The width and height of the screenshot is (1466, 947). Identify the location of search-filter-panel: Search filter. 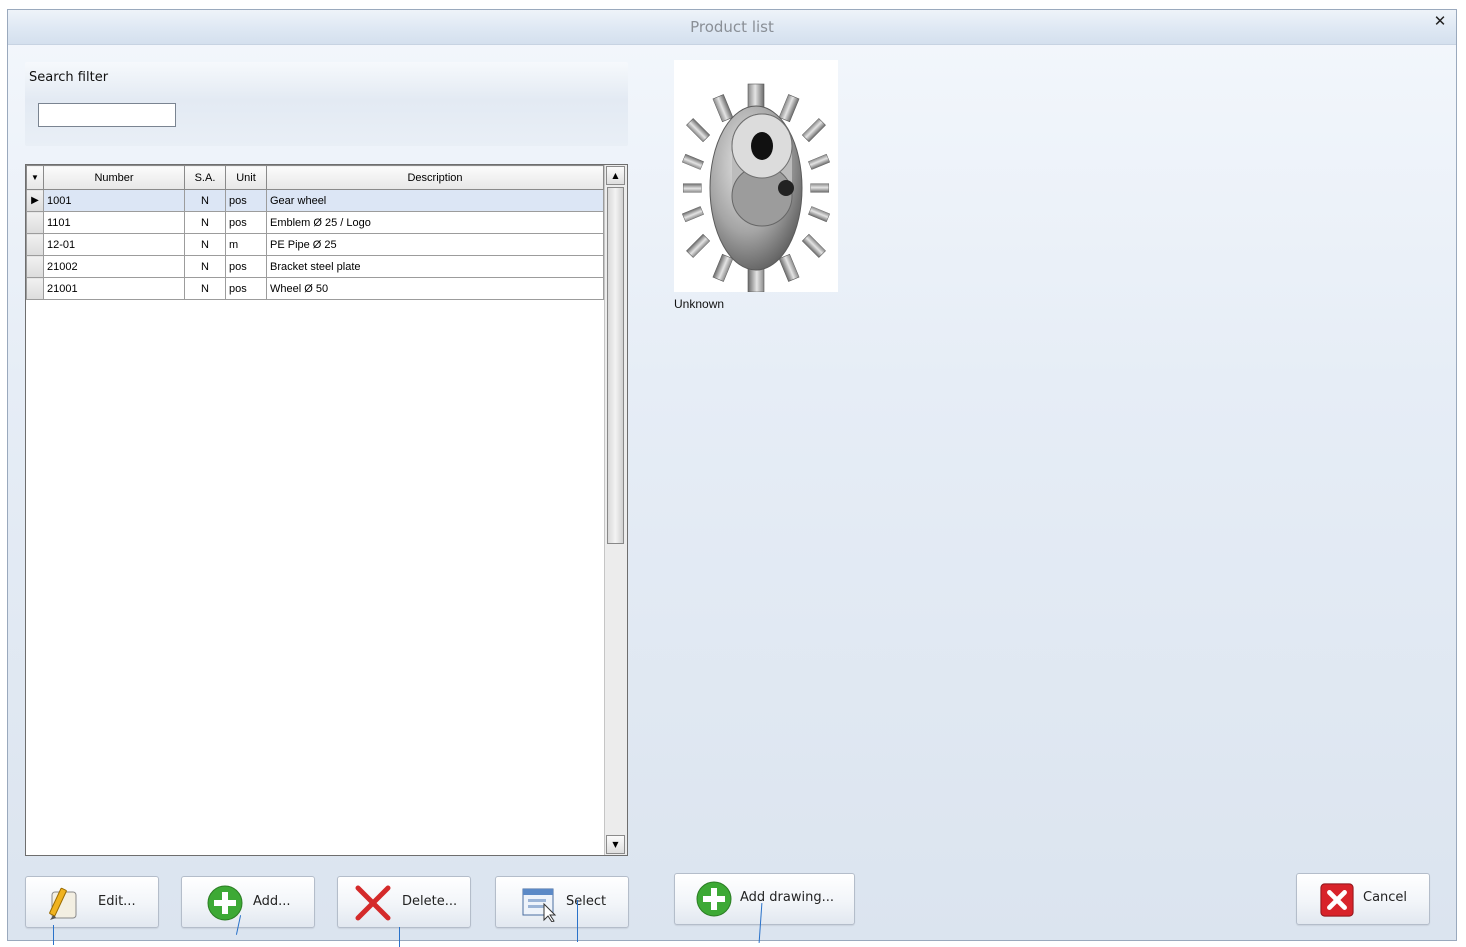
(326, 104).